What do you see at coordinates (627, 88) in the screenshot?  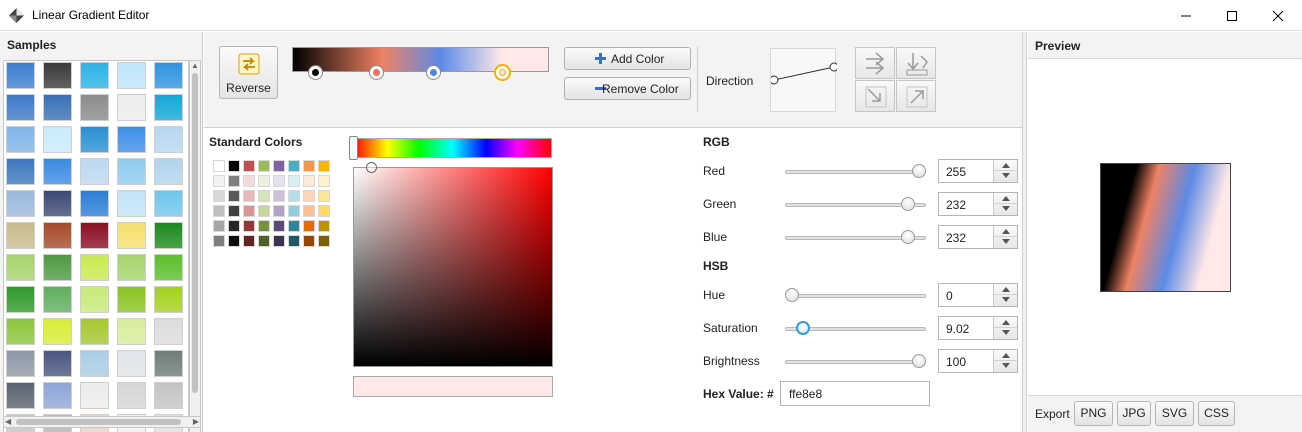 I see `remove-color-button: Remove Color` at bounding box center [627, 88].